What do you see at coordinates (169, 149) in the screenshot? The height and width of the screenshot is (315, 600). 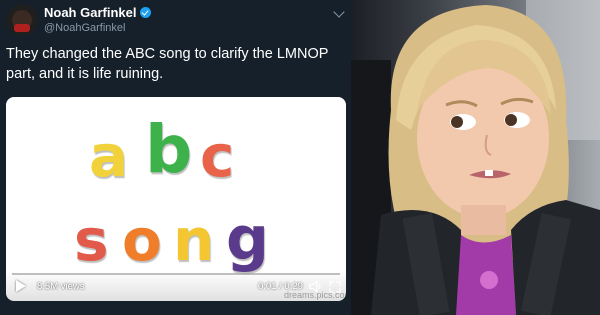 I see `clay-letter-b: b` at bounding box center [169, 149].